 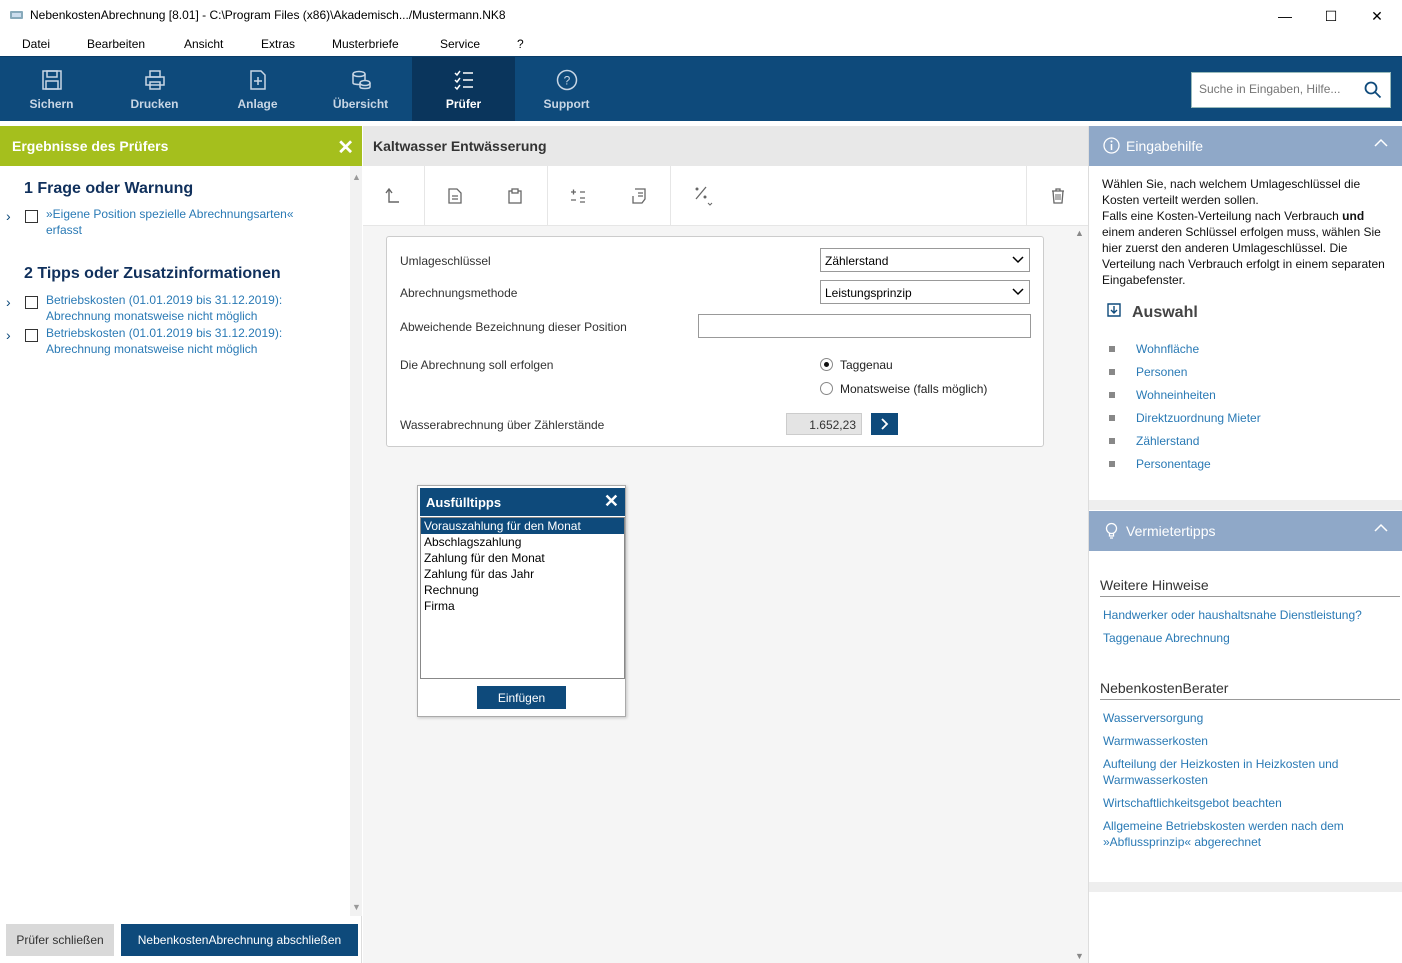 I want to click on menu-service: Service, so click(x=460, y=44).